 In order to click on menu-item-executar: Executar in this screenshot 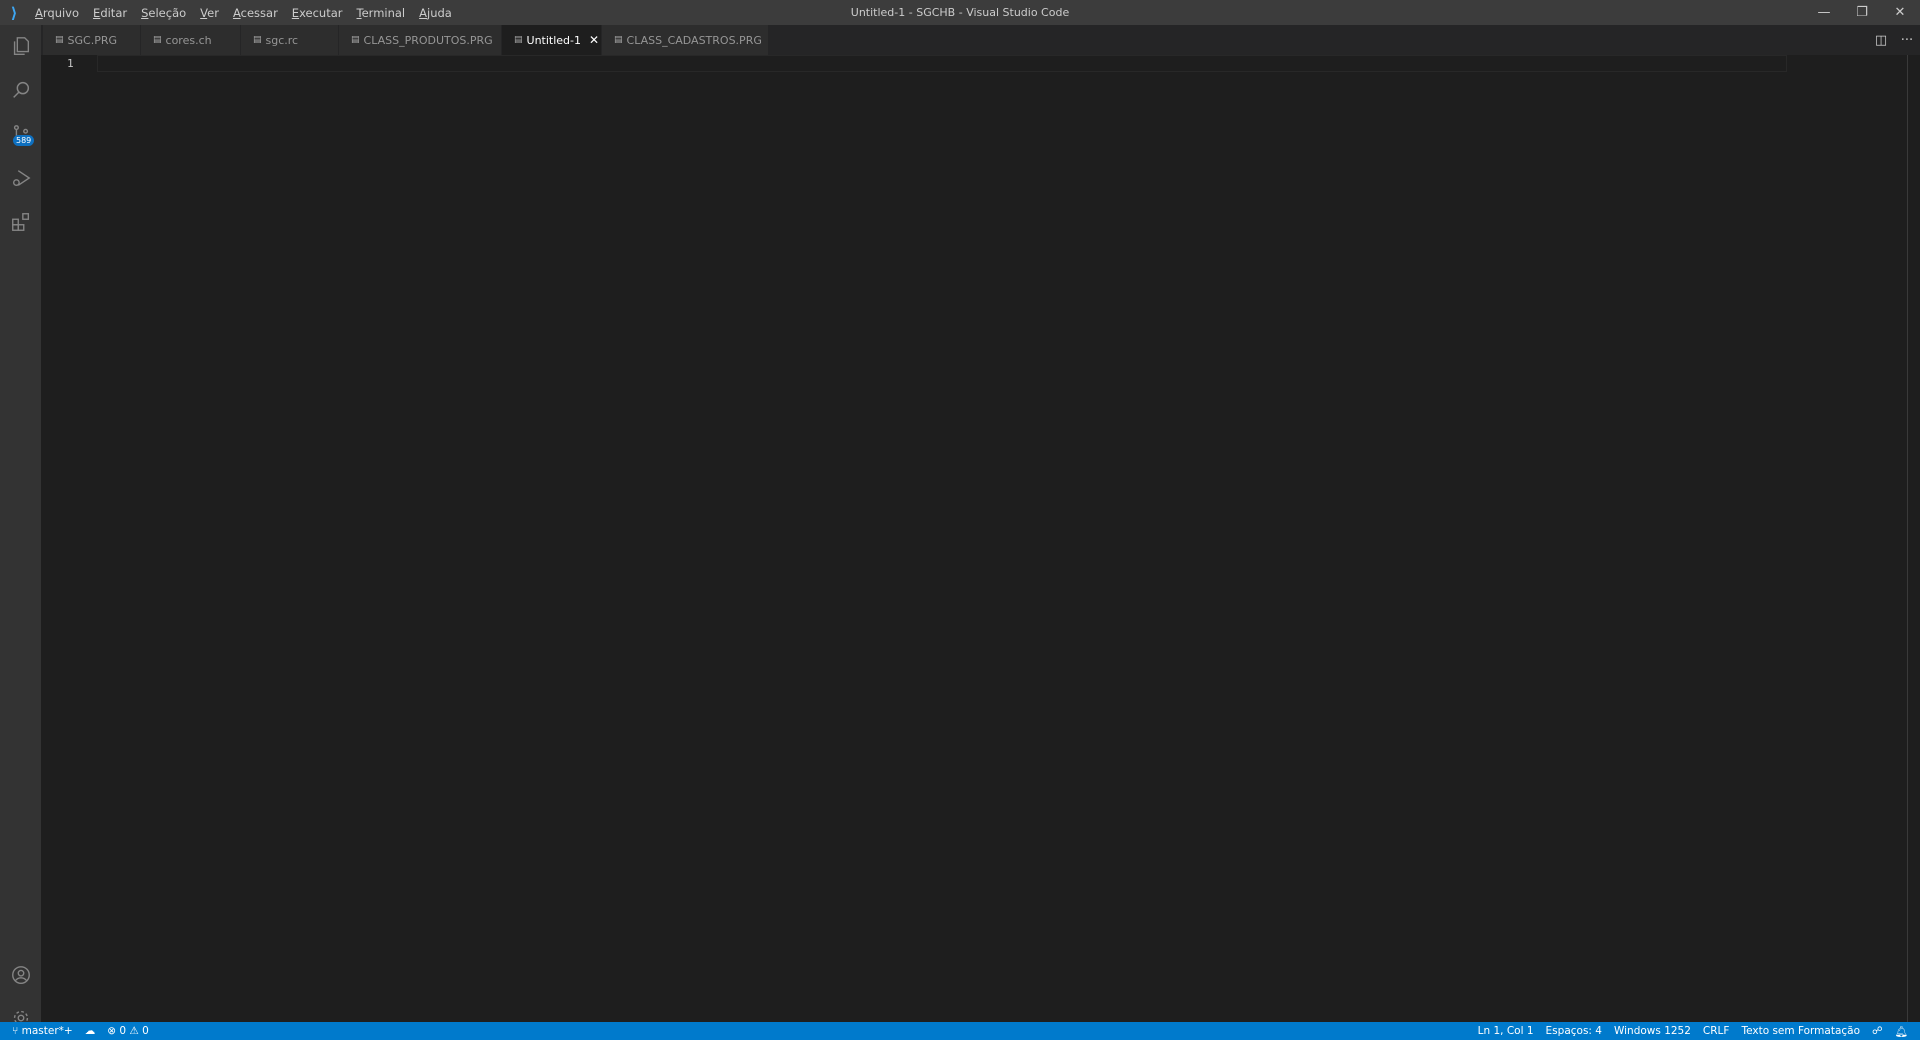, I will do `click(317, 13)`.